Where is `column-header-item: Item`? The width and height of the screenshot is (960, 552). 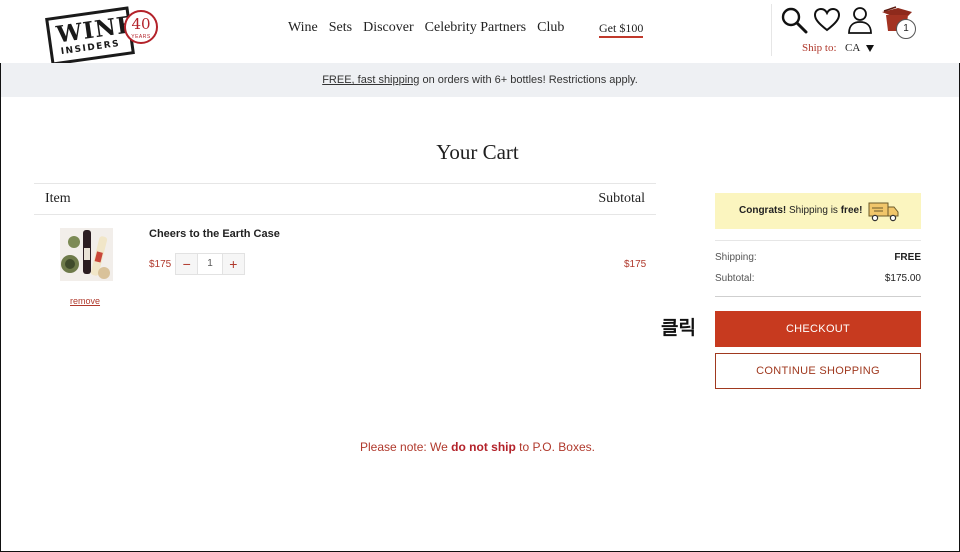 column-header-item: Item is located at coordinates (58, 198).